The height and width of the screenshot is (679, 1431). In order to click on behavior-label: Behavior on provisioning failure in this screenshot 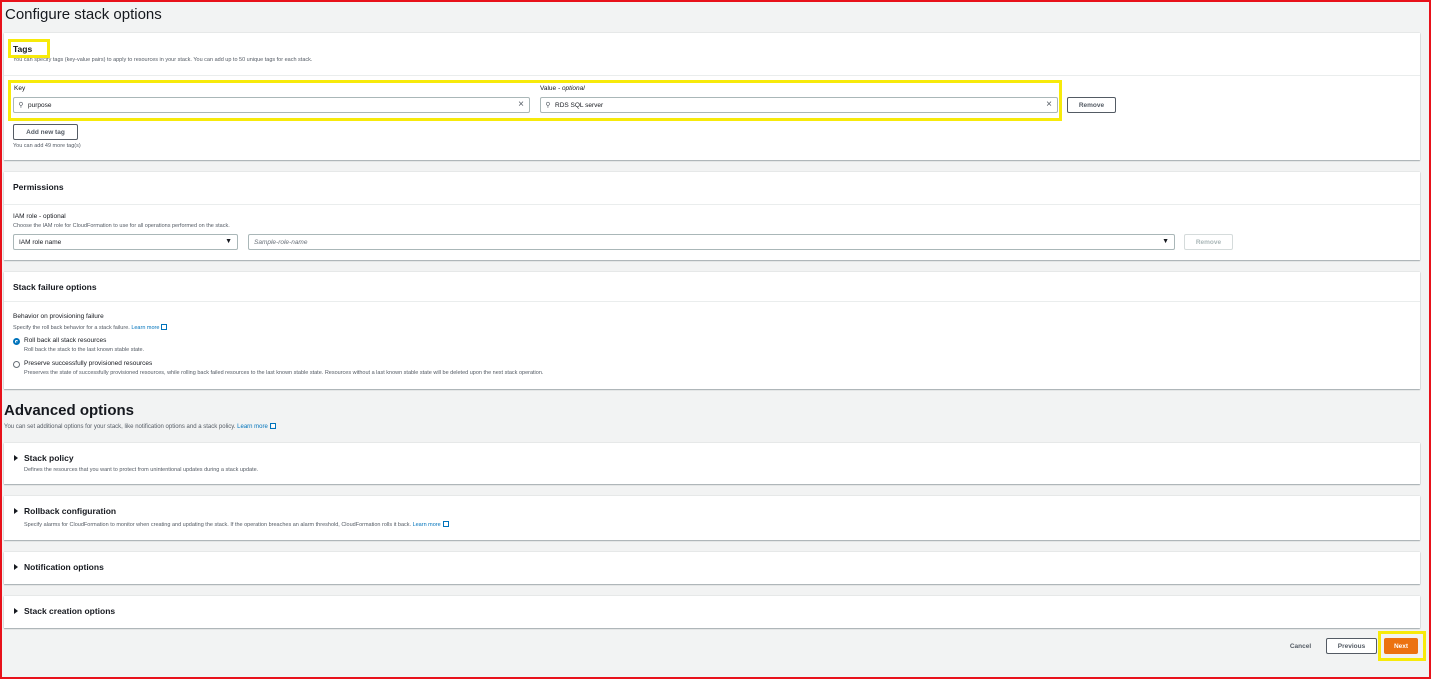, I will do `click(58, 316)`.